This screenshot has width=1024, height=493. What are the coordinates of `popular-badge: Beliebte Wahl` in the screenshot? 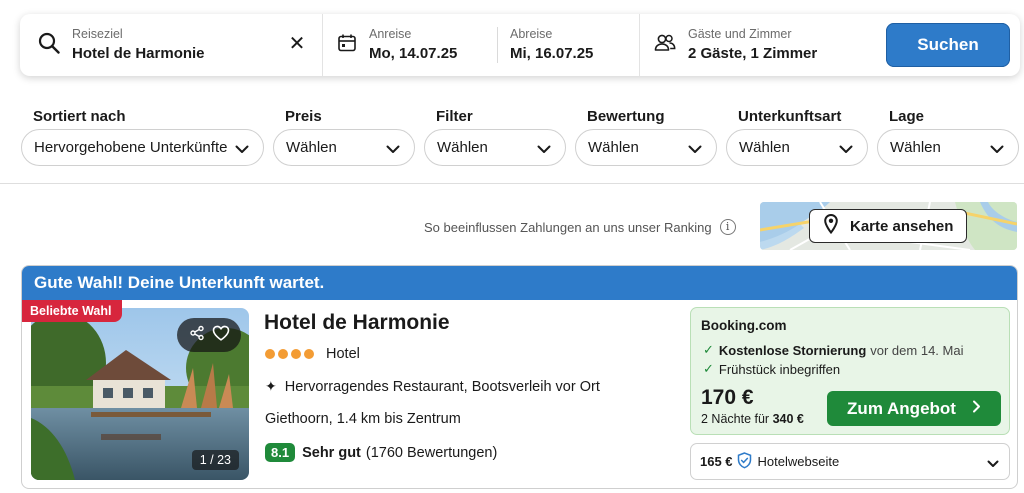 It's located at (72, 311).